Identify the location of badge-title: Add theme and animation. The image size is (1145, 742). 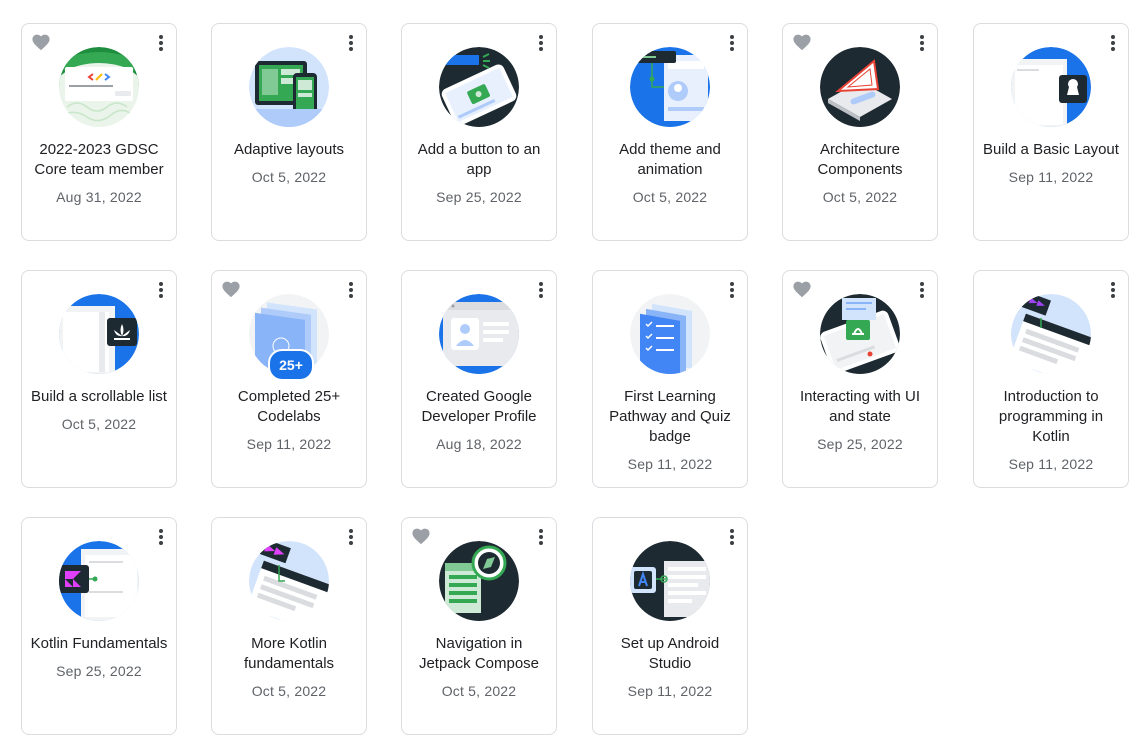
(670, 159).